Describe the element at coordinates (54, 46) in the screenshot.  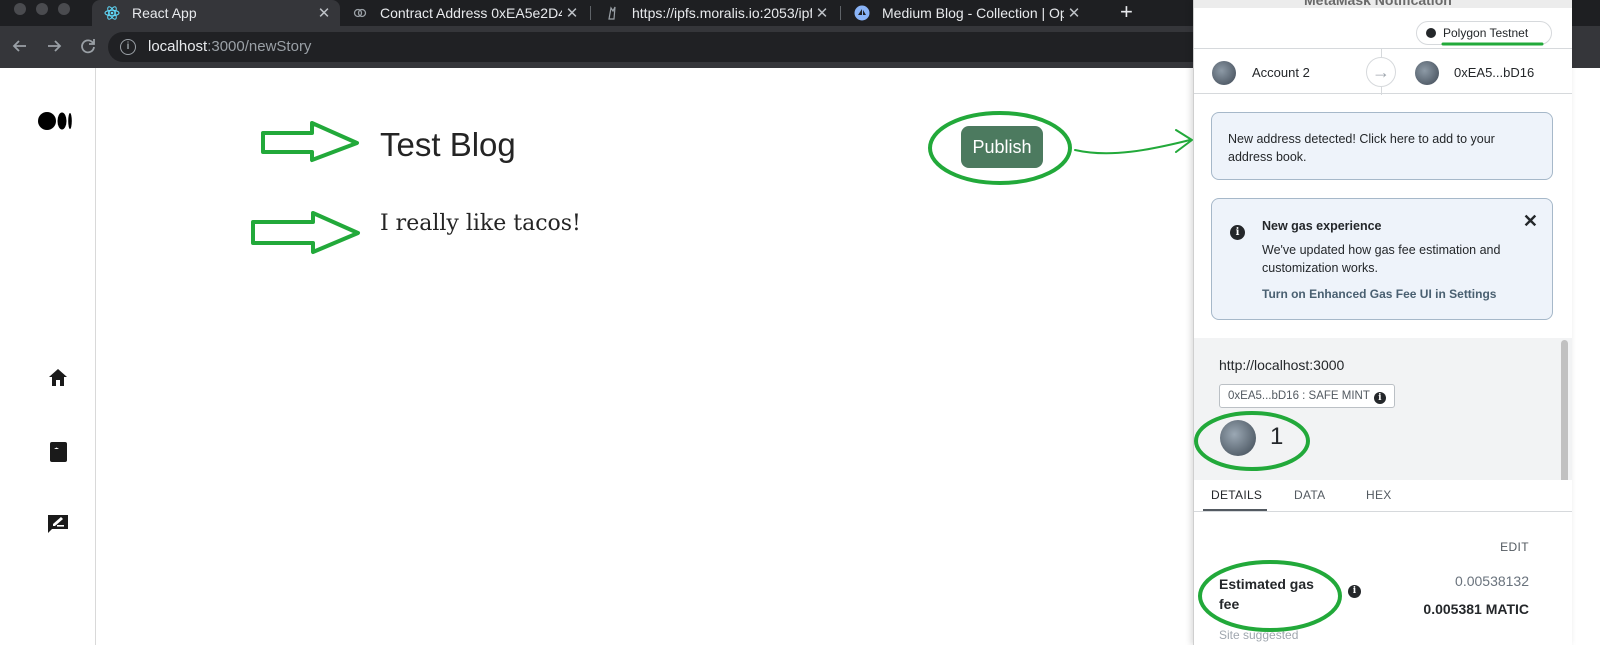
I see `forward-arrow-icon` at that location.